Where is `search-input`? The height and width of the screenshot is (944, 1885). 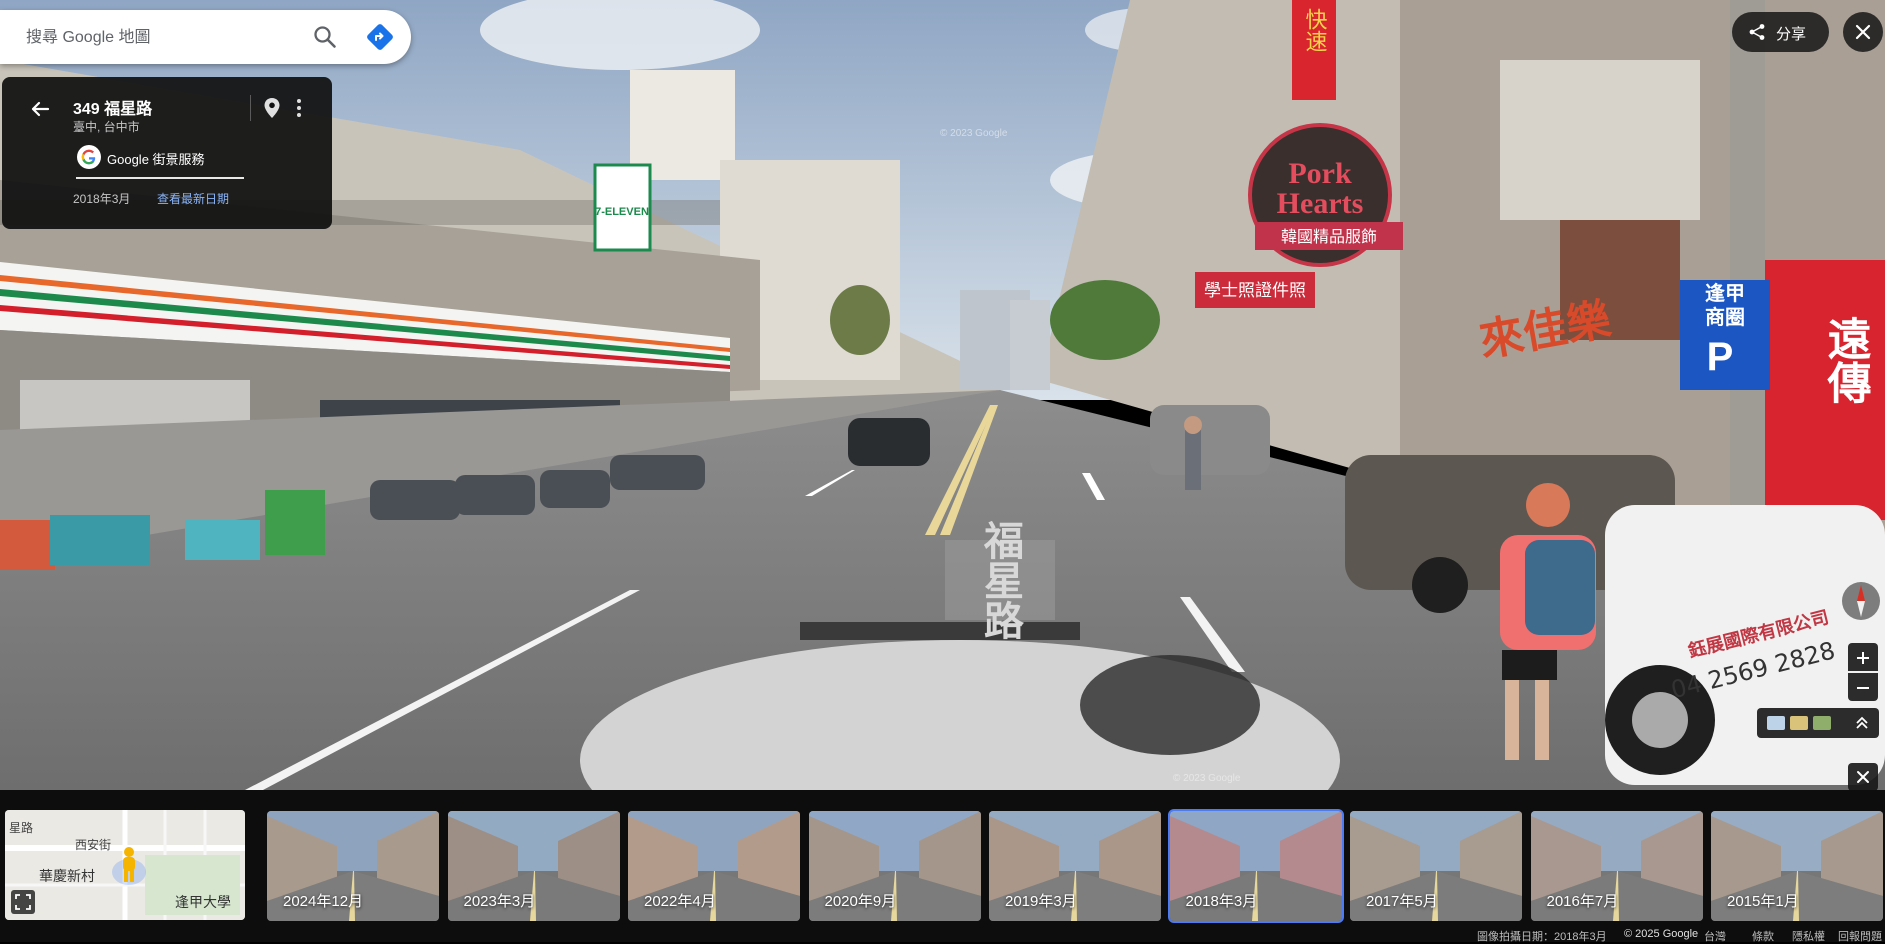
search-input is located at coordinates (161, 38).